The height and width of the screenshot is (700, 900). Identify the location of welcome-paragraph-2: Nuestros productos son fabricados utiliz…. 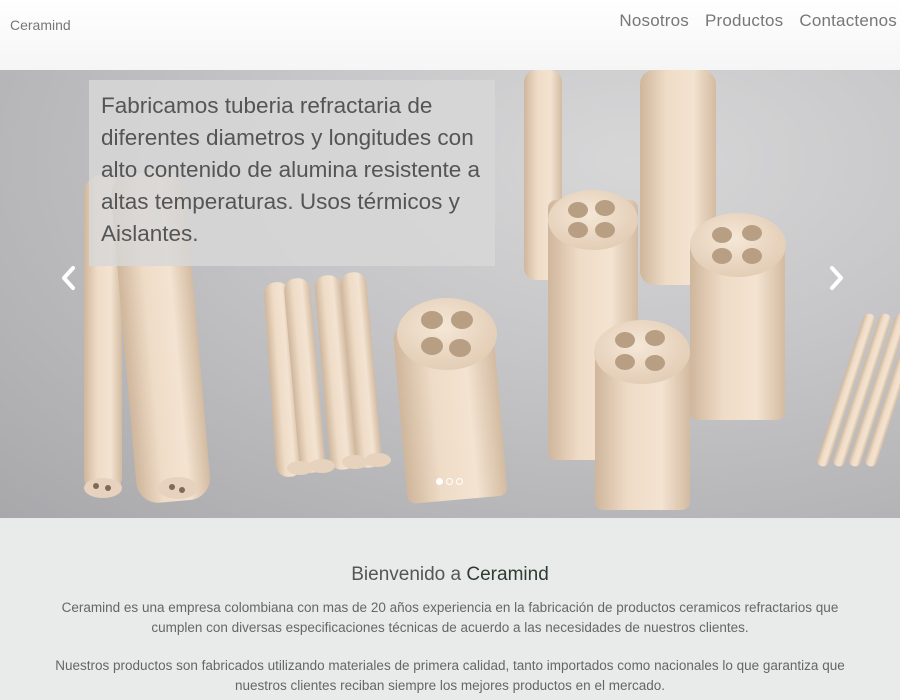
(450, 675).